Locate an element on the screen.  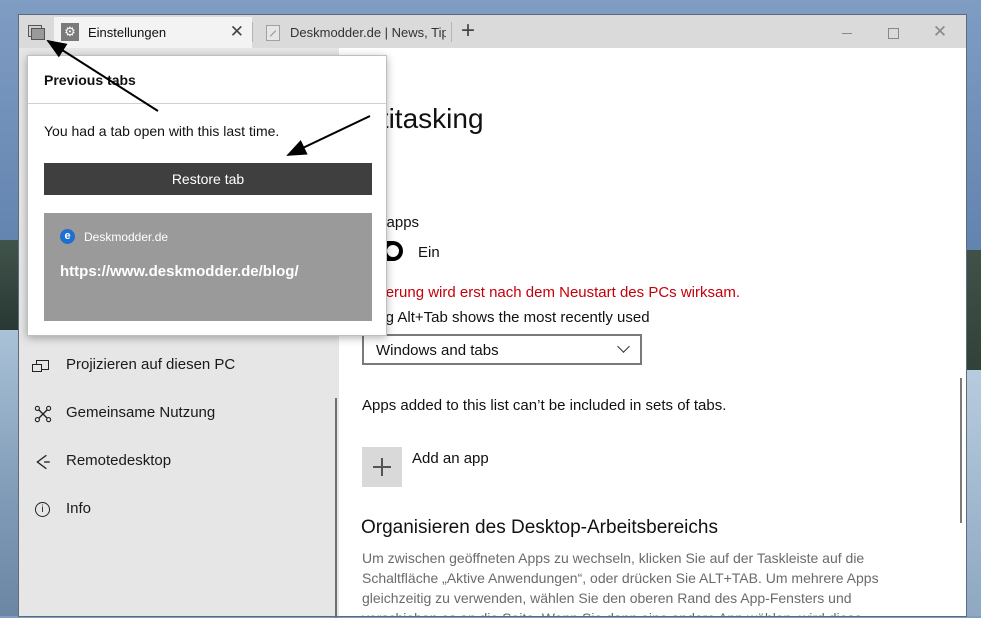
popup-message: You had a tab open with this last time. is located at coordinates (162, 131).